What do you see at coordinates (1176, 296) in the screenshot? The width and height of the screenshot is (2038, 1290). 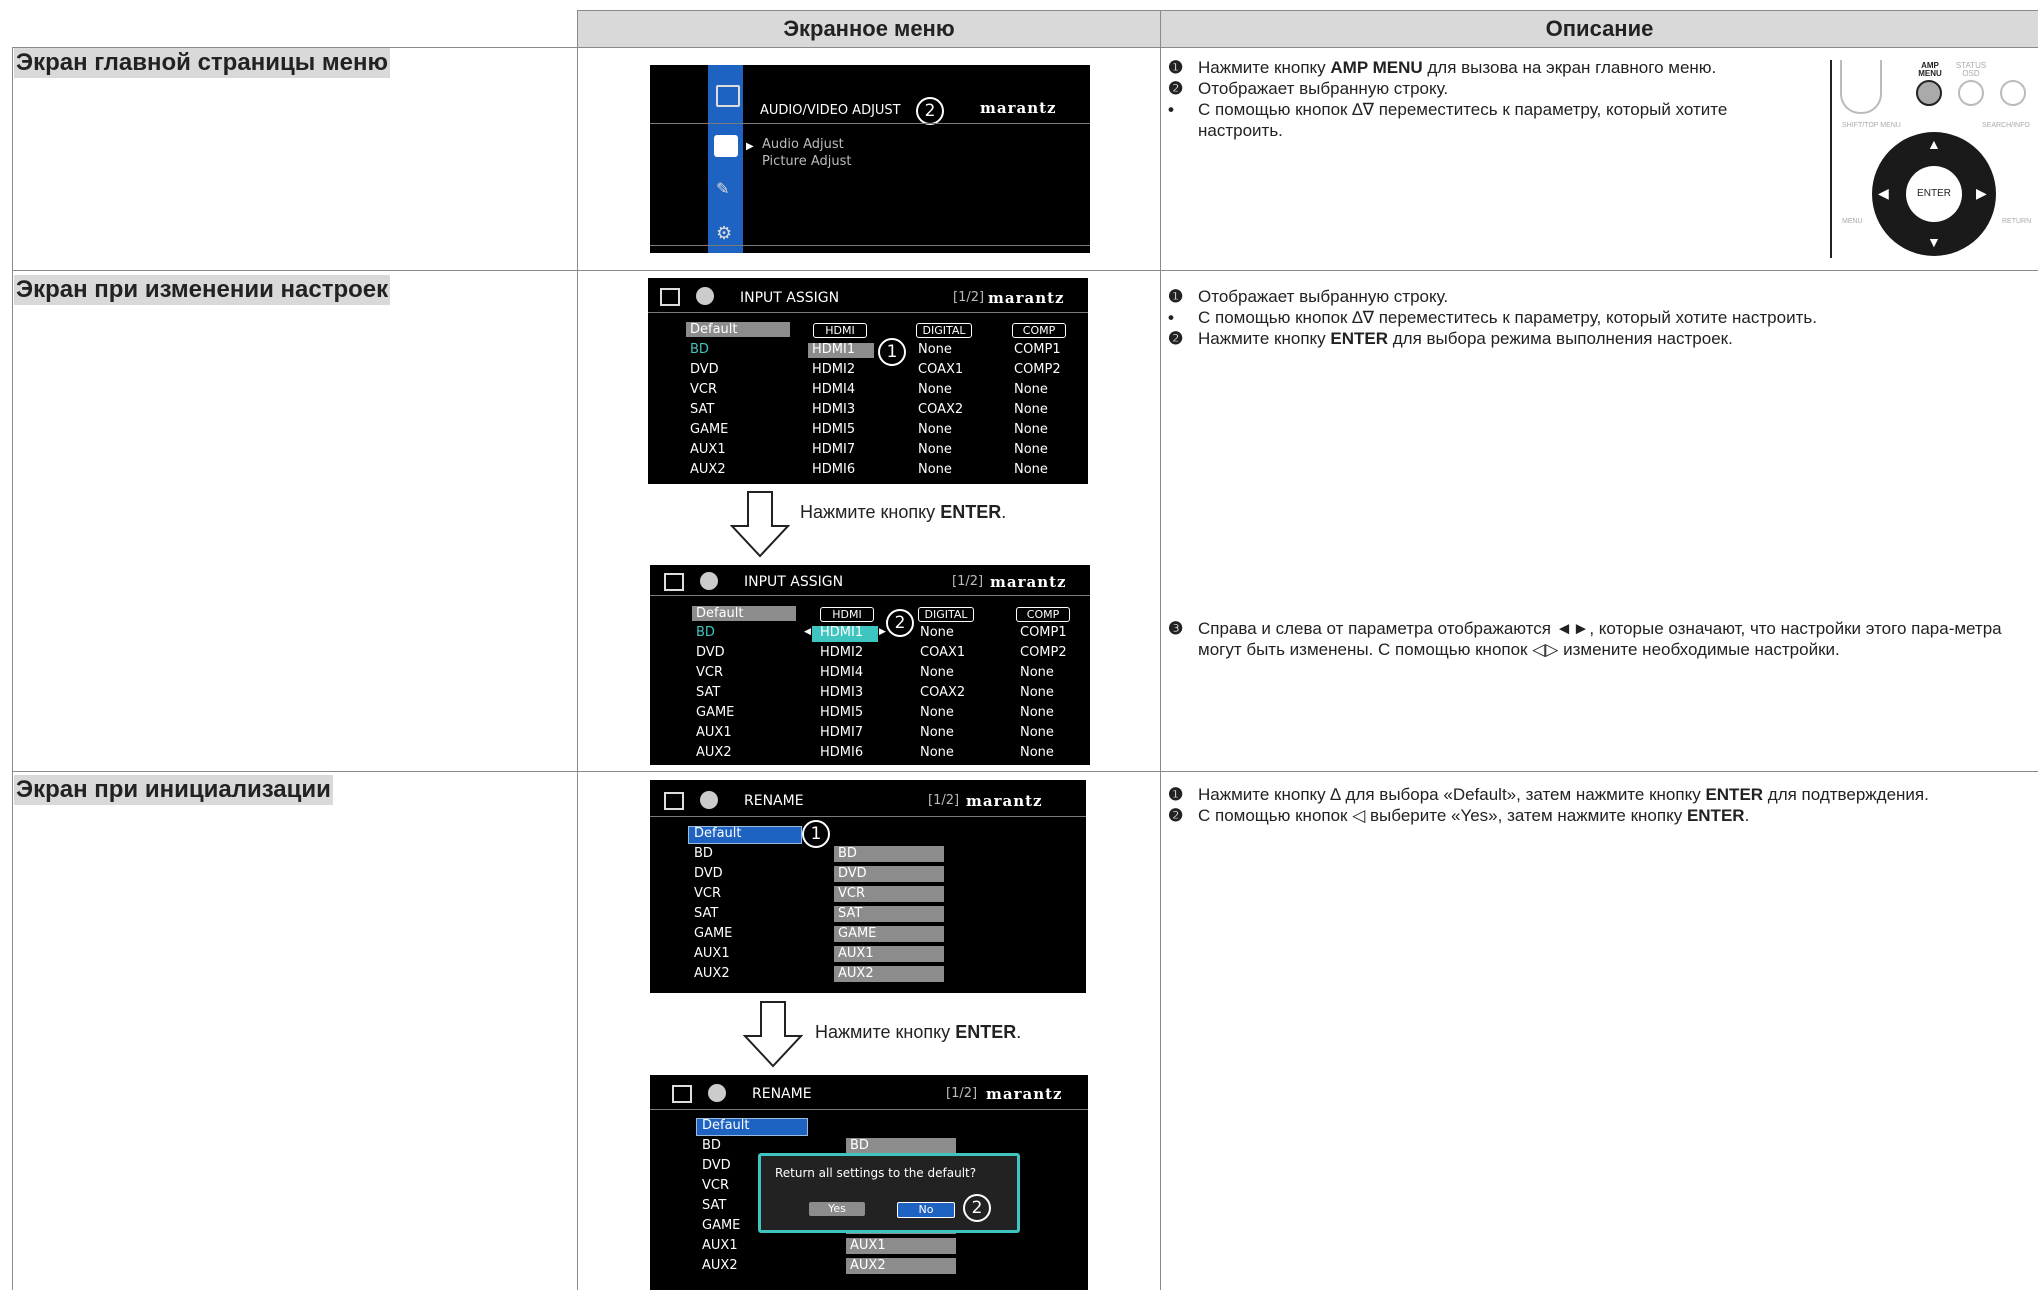 I see `marker-1: ❶` at bounding box center [1176, 296].